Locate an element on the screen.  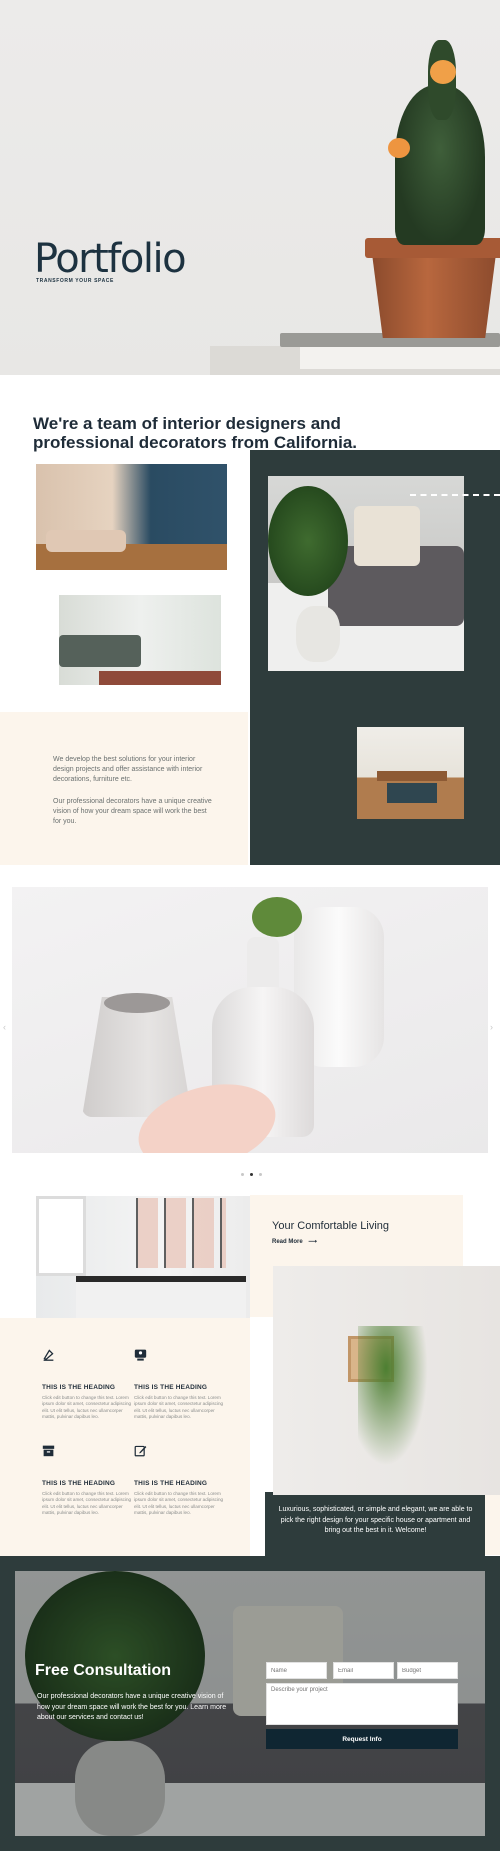
pen-nib-icon is located at coordinates (48, 1355).